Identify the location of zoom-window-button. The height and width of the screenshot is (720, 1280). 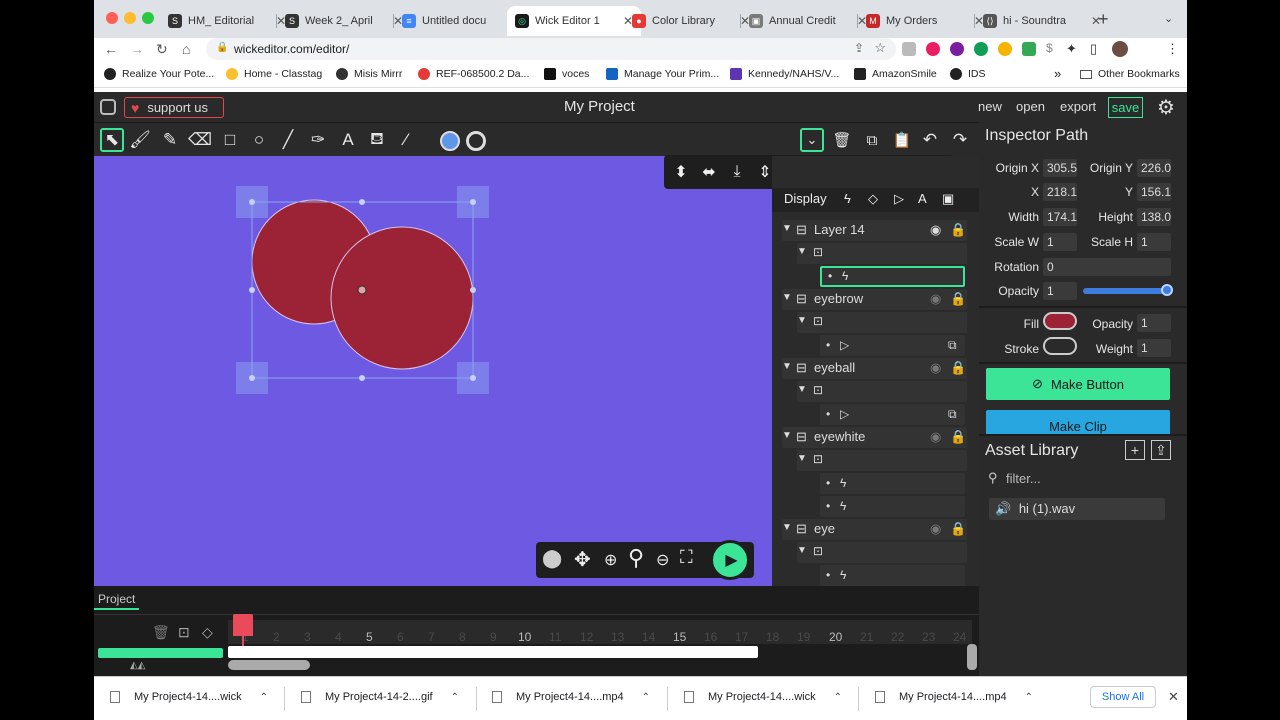
(148, 18).